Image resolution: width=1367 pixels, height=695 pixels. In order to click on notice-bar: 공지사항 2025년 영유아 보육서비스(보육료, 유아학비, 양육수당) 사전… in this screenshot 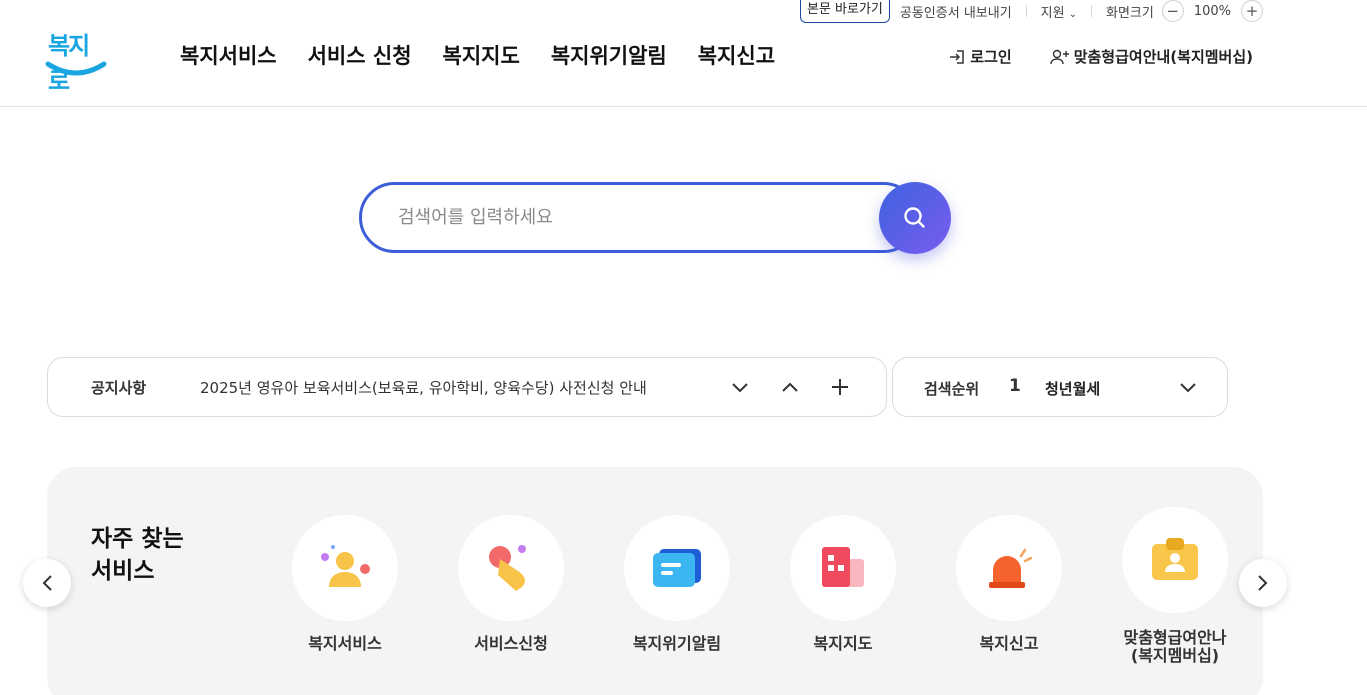, I will do `click(467, 387)`.